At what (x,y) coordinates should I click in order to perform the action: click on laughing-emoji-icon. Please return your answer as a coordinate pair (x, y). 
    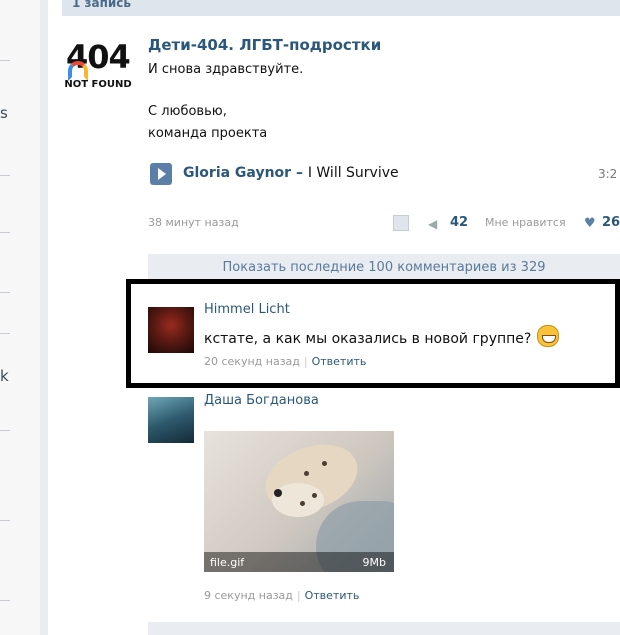
    Looking at the image, I should click on (548, 336).